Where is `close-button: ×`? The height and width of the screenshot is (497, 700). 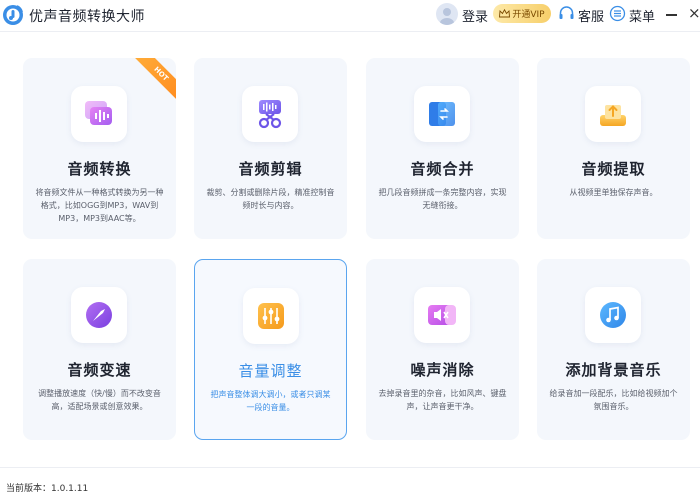
close-button: × is located at coordinates (694, 13).